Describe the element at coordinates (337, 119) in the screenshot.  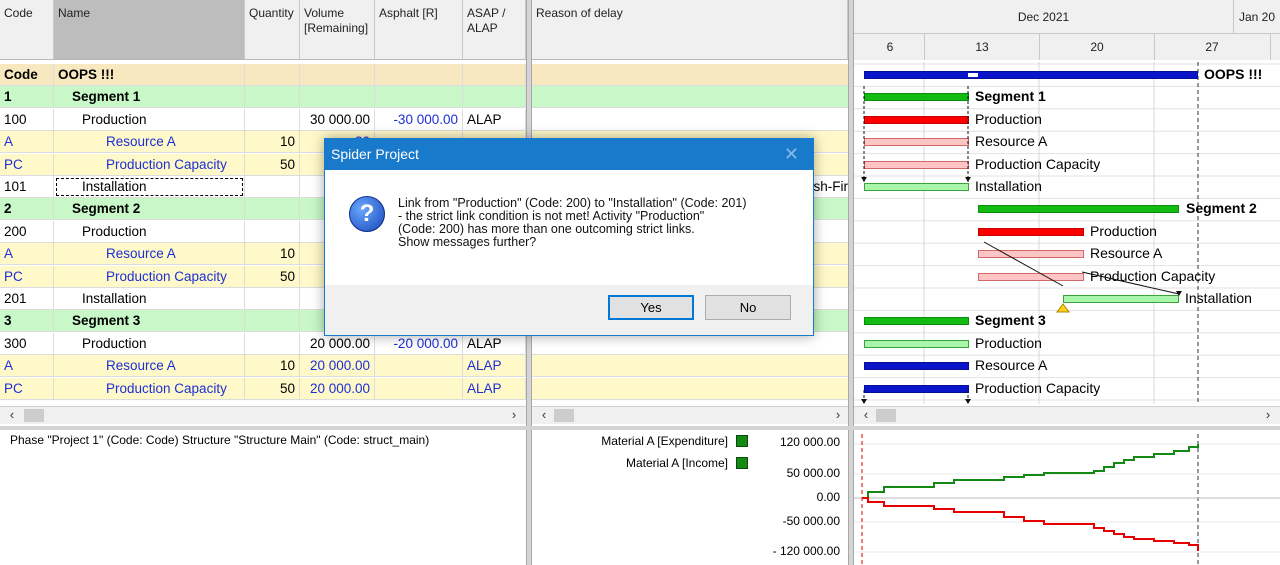
I see `cell-vol: 30 000.00` at that location.